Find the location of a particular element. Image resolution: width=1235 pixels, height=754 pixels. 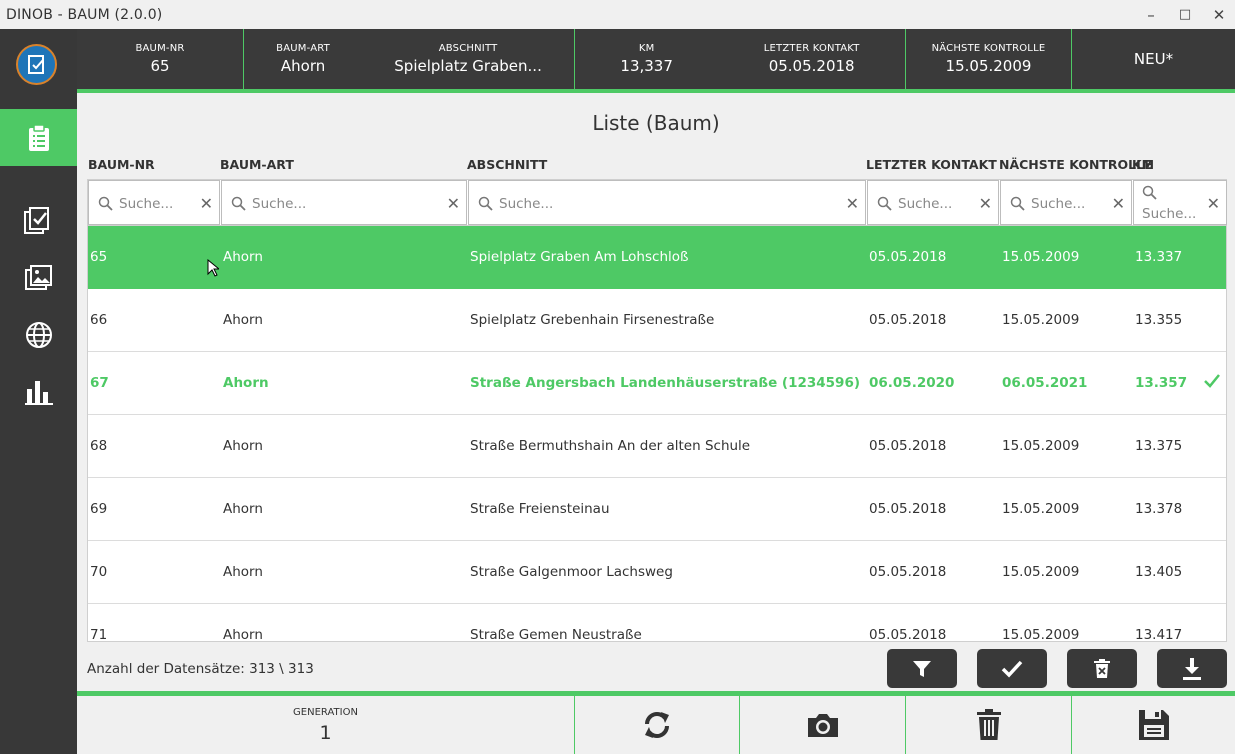

images-icon is located at coordinates (38, 277).